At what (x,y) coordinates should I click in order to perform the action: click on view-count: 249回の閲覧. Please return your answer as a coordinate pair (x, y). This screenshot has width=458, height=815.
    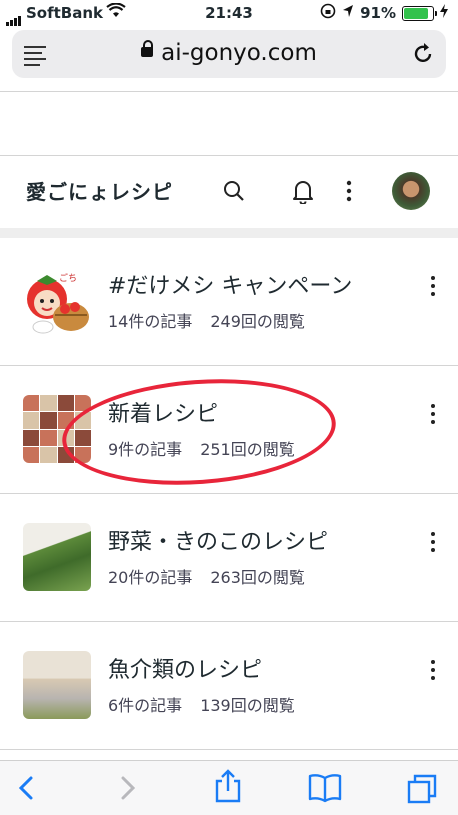
    Looking at the image, I should click on (257, 321).